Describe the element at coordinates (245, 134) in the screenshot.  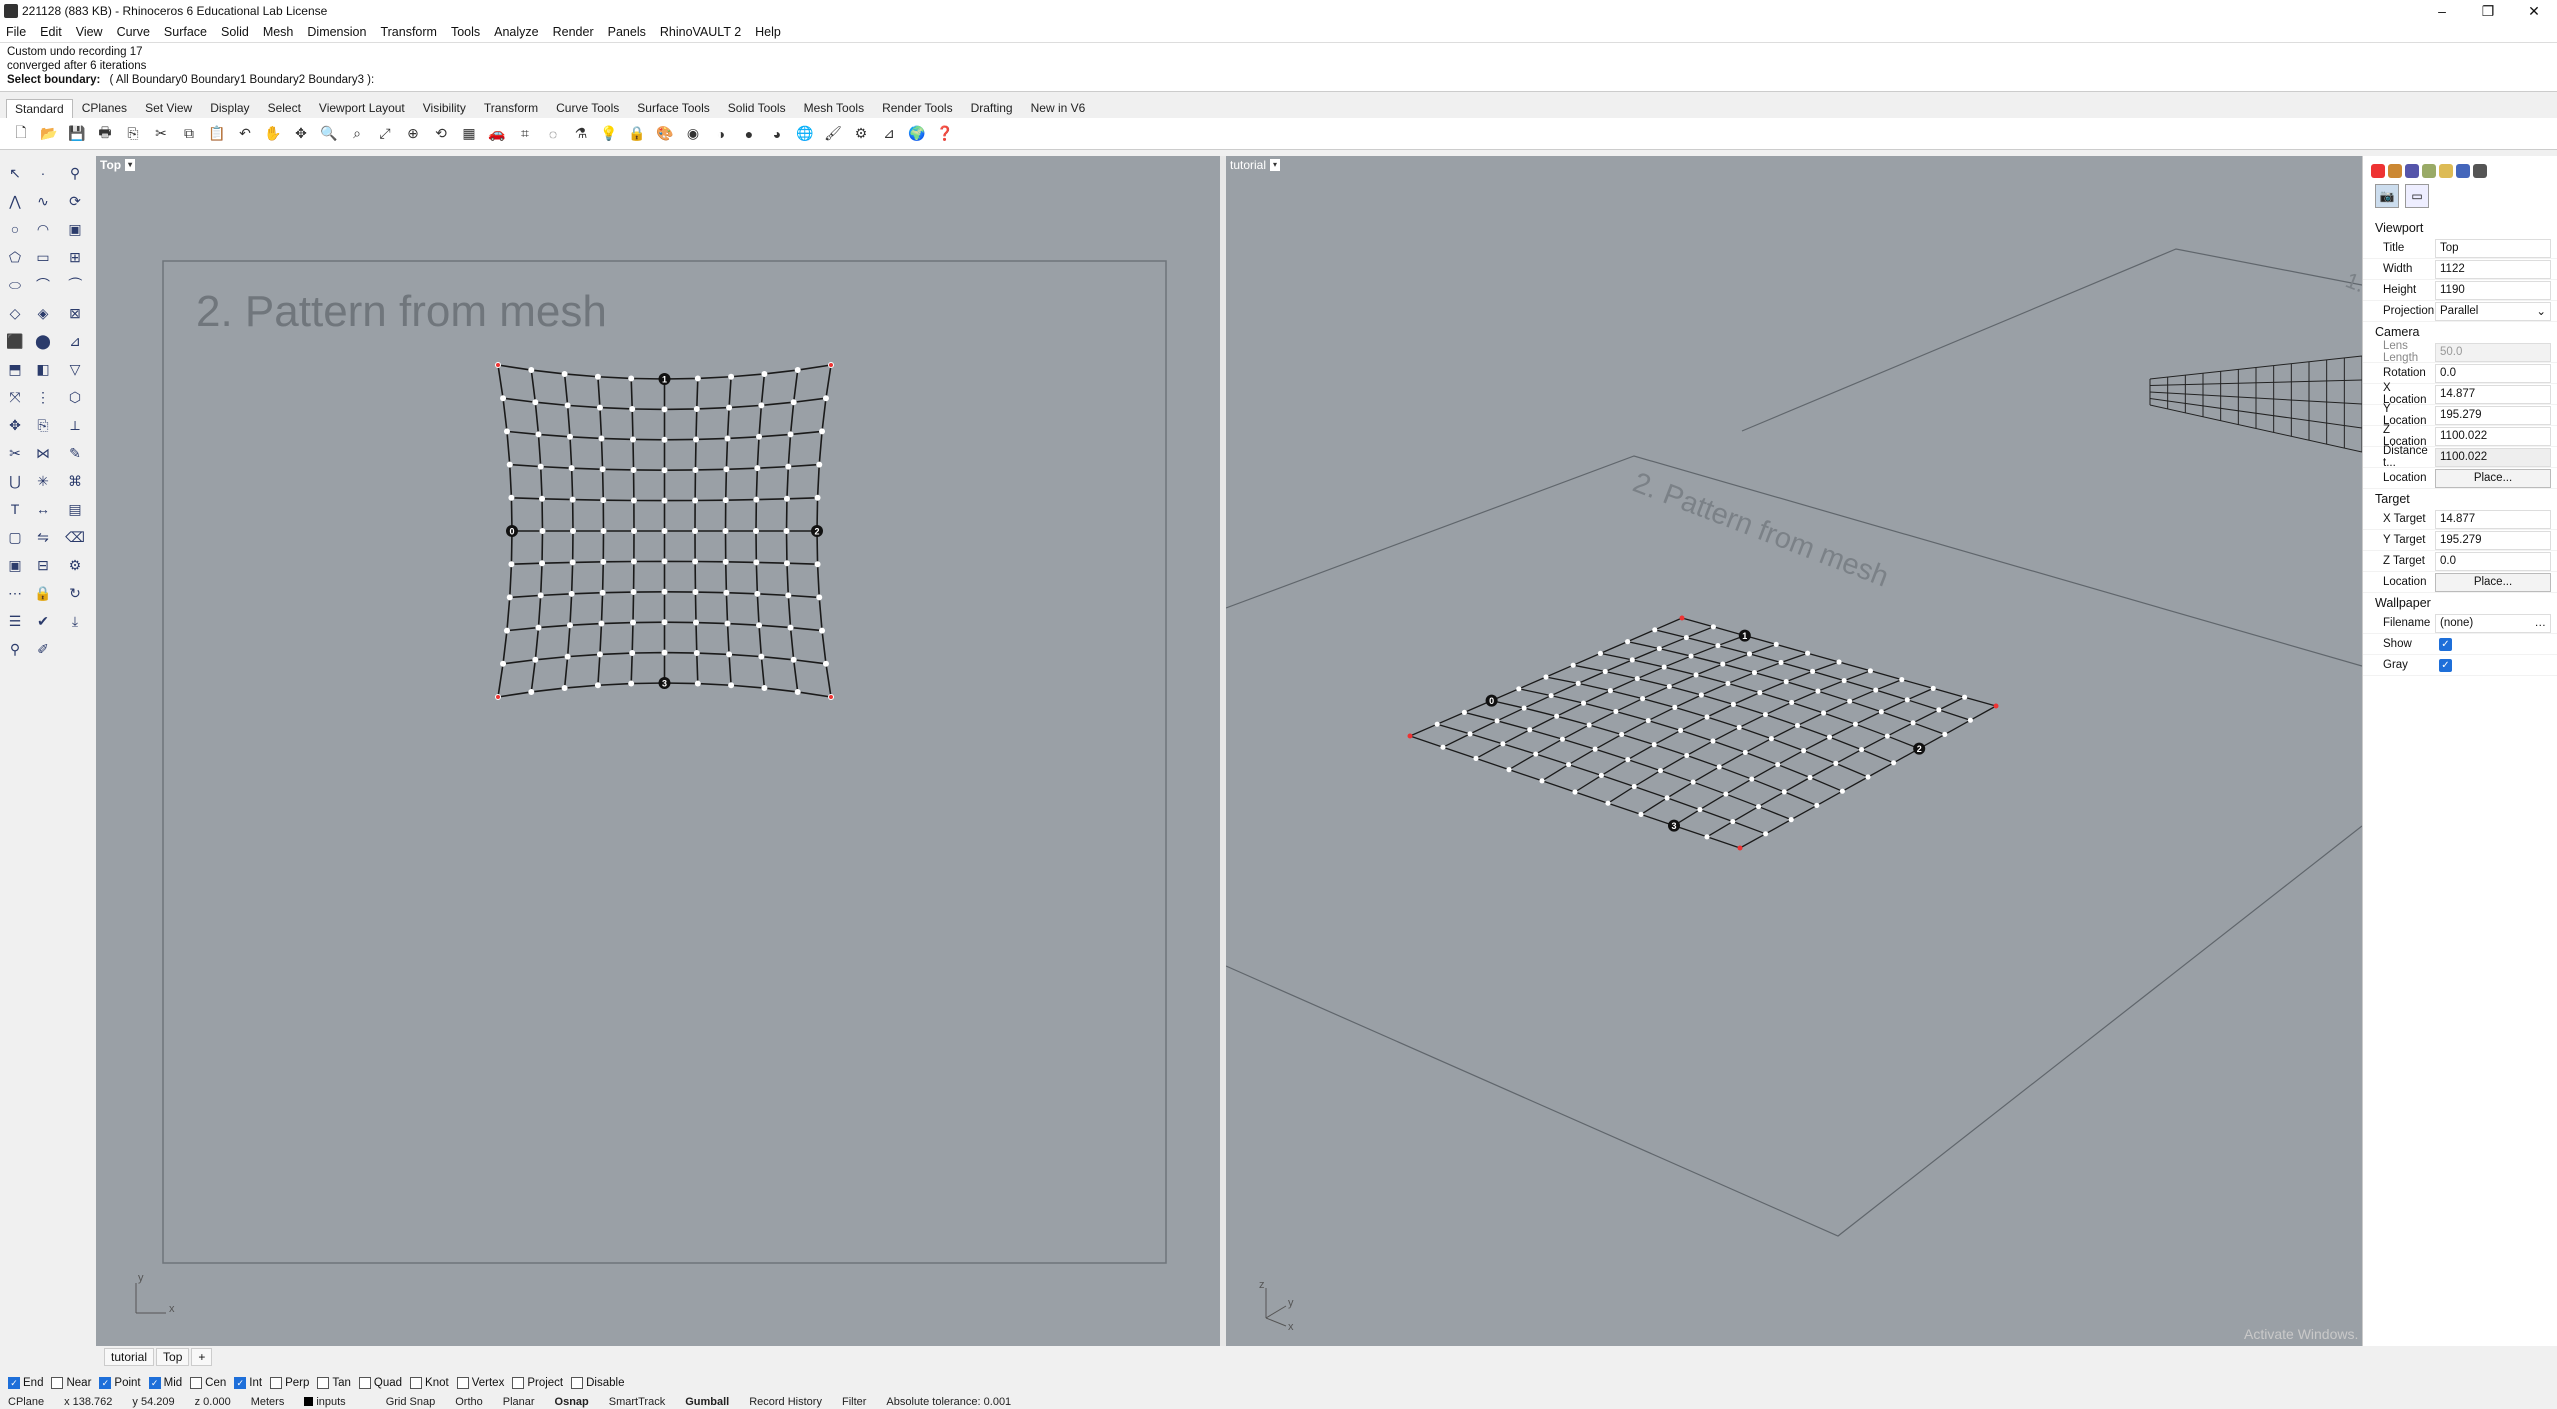
I see `undo-icon: ↶` at that location.